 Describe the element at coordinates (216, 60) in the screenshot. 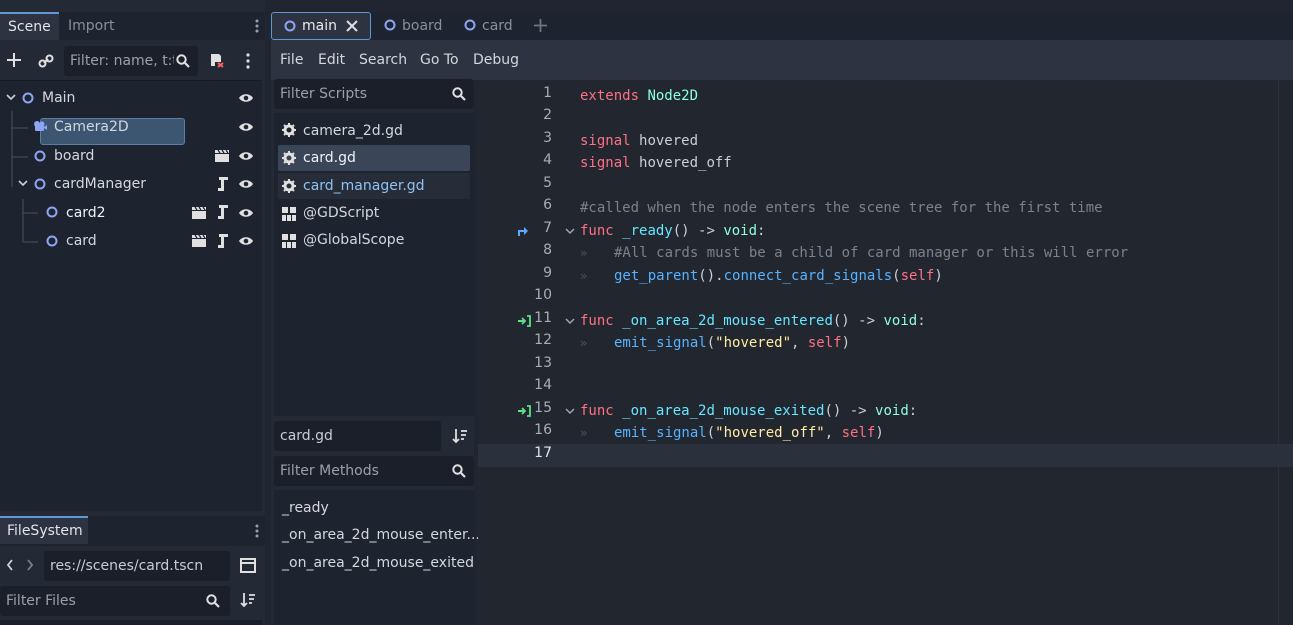

I see `script-attach-icon` at that location.